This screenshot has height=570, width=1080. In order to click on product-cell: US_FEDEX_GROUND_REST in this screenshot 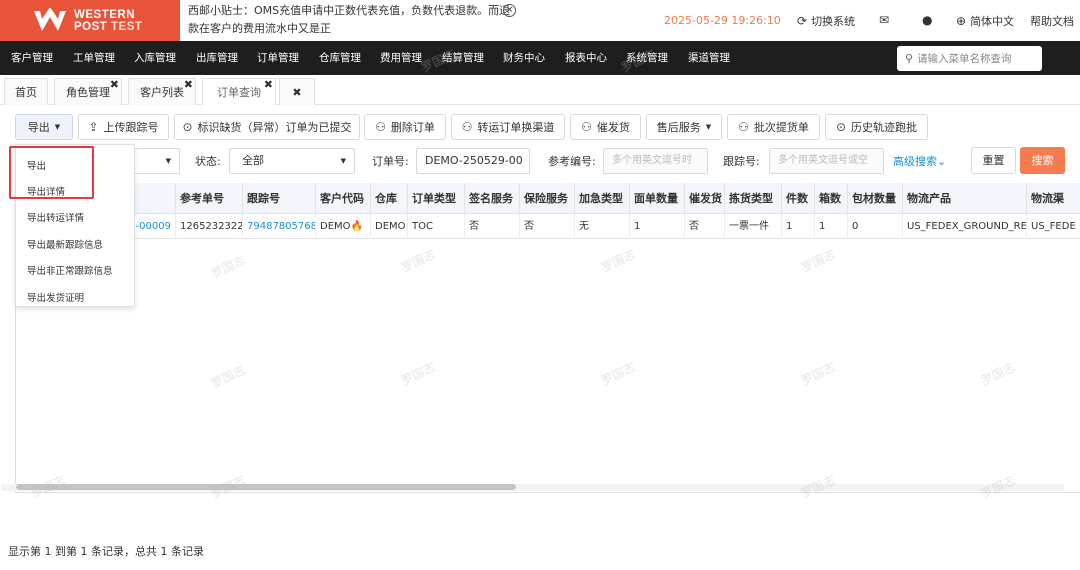, I will do `click(965, 226)`.